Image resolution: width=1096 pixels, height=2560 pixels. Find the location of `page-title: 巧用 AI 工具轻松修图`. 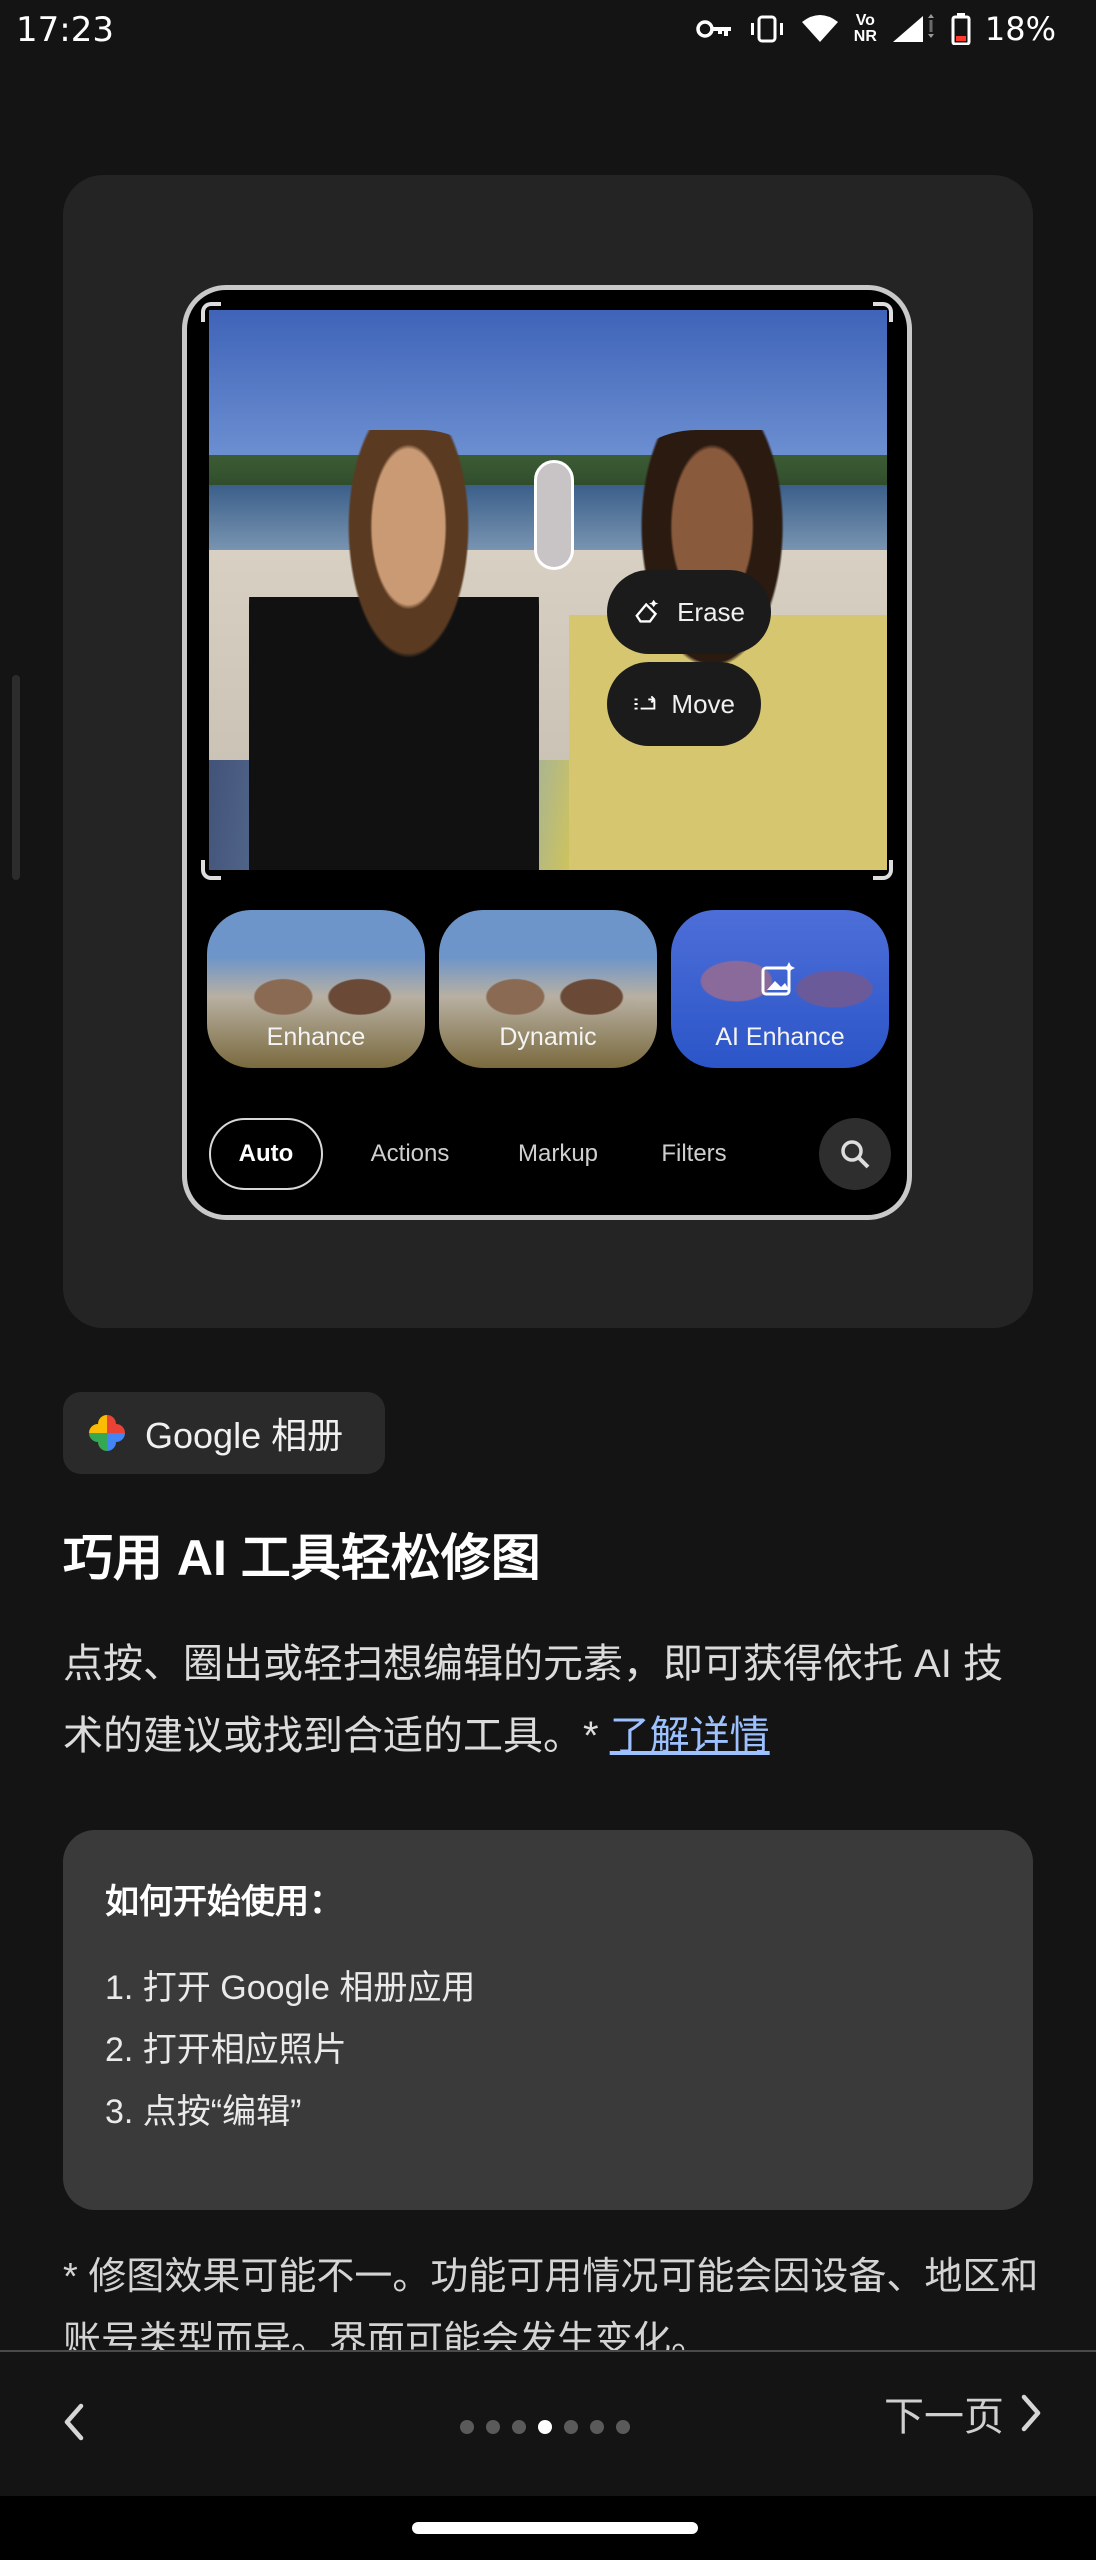

page-title: 巧用 AI 工具轻松修图 is located at coordinates (302, 1558).